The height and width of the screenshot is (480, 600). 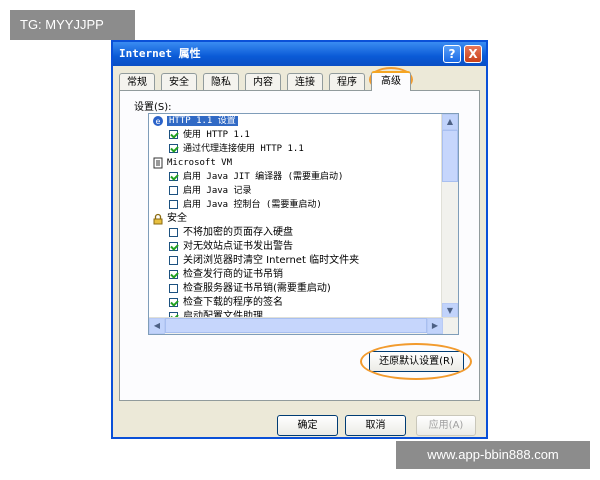 I want to click on close-button: X, so click(x=473, y=54).